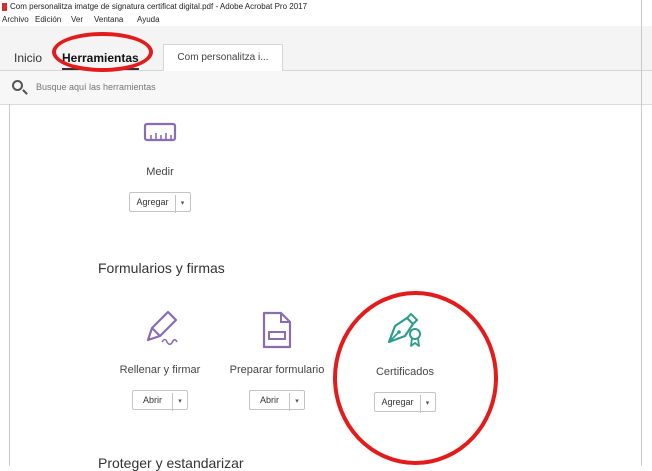  What do you see at coordinates (405, 362) in the screenshot?
I see `tool-certificados: Certificados Agregar ▾` at bounding box center [405, 362].